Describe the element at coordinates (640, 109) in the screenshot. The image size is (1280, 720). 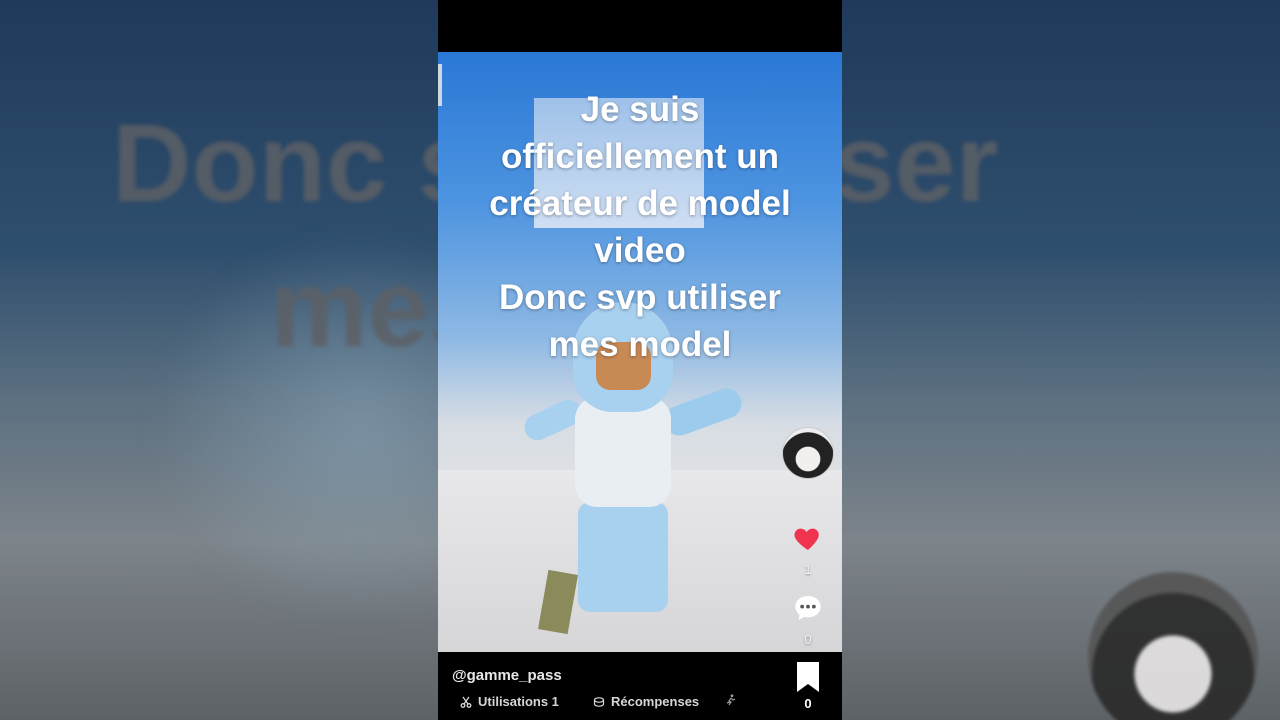
I see `caption-line: Je suis` at that location.